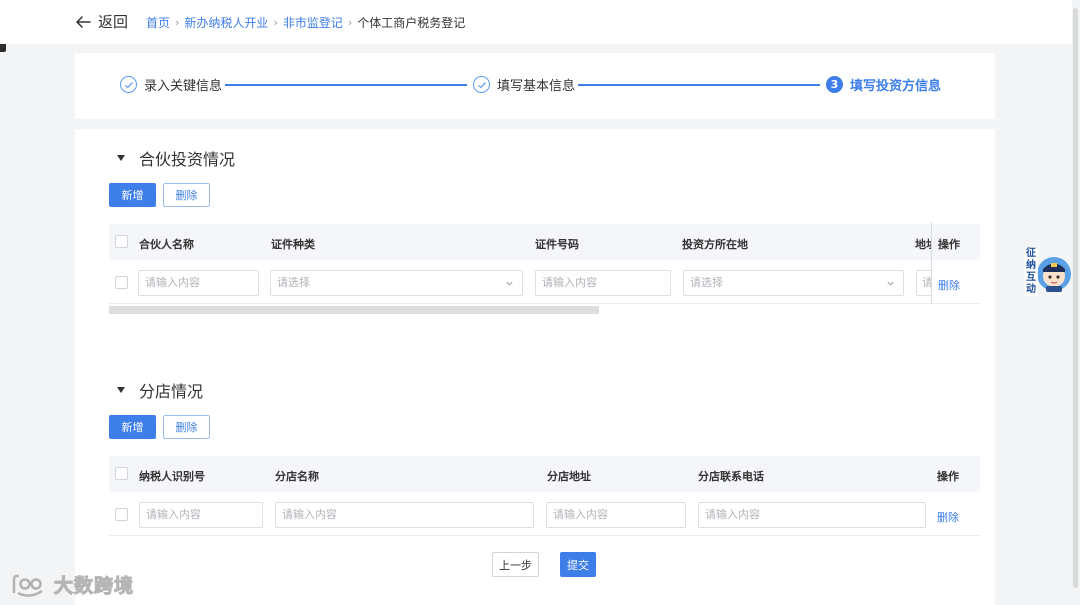  I want to click on partner-address-input: 请输入内容, so click(924, 283).